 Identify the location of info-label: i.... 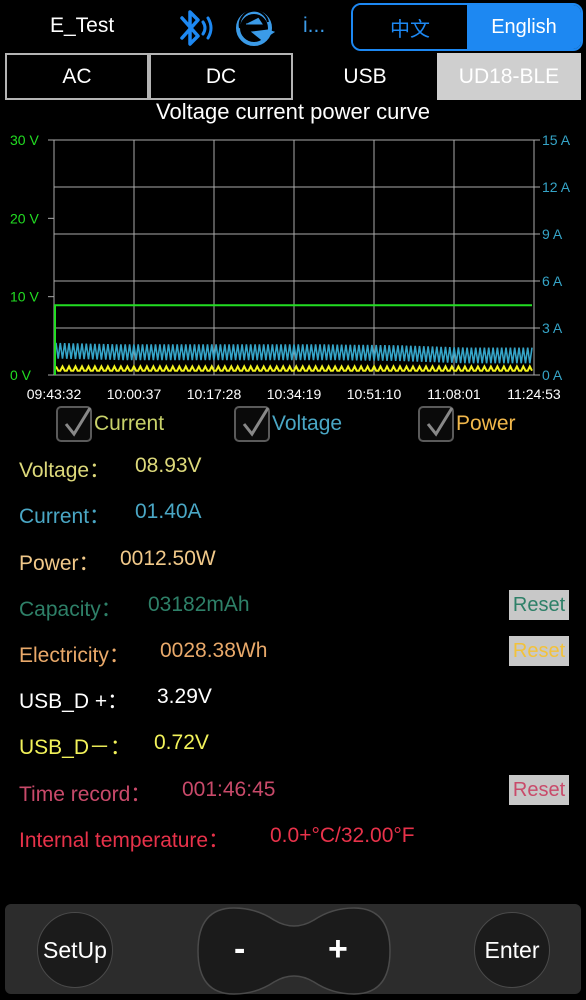
(314, 26).